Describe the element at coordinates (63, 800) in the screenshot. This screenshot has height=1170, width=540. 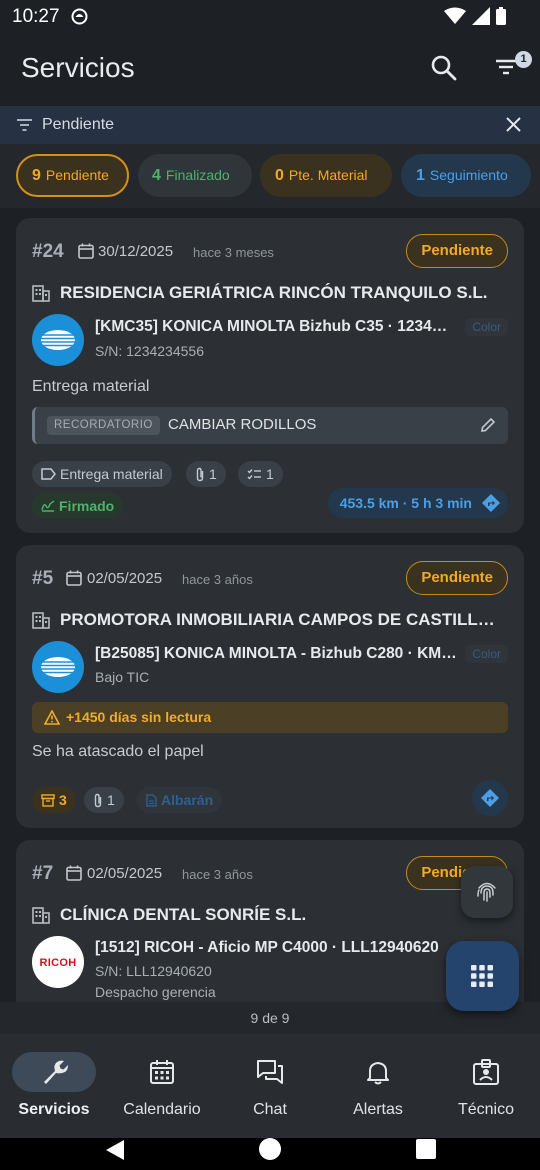
I see `boxes-count: 3` at that location.